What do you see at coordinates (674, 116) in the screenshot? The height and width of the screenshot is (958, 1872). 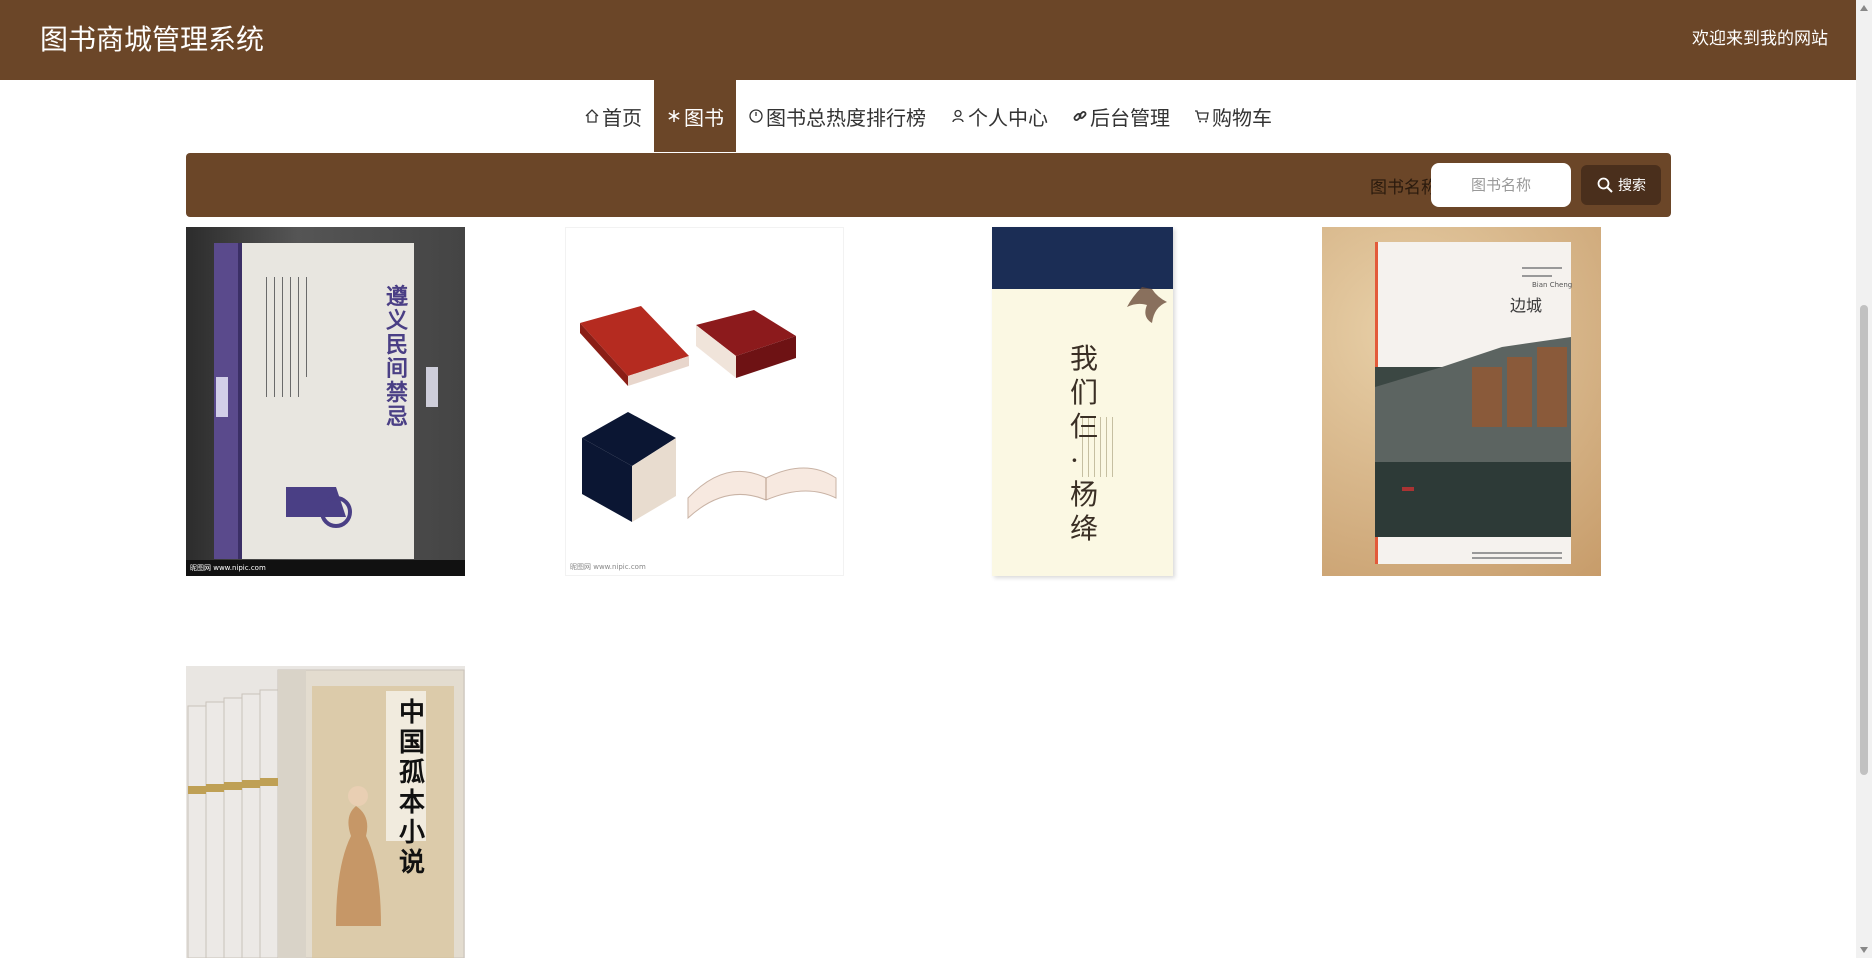 I see `snowflake-icon` at bounding box center [674, 116].